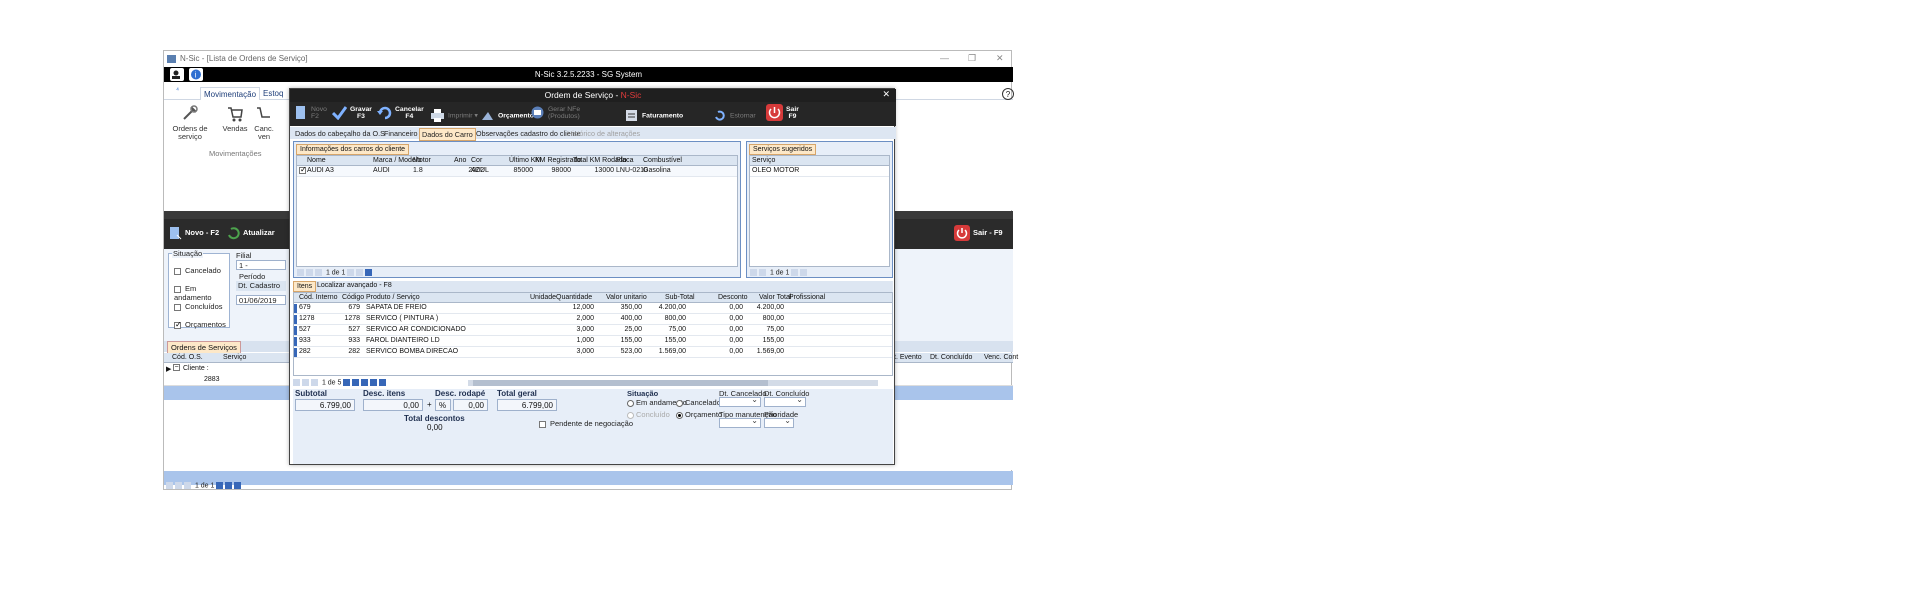  Describe the element at coordinates (944, 58) in the screenshot. I see `minimize-button: —` at that location.